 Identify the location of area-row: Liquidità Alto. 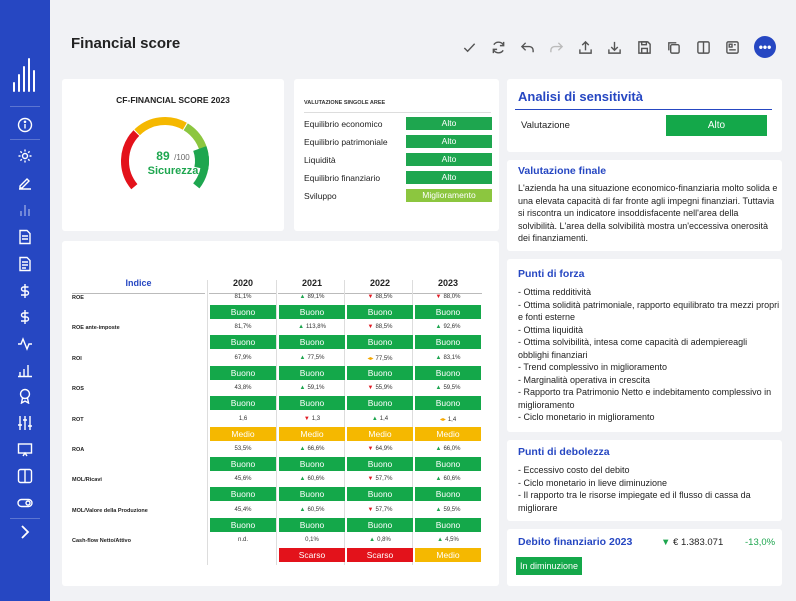
(398, 160).